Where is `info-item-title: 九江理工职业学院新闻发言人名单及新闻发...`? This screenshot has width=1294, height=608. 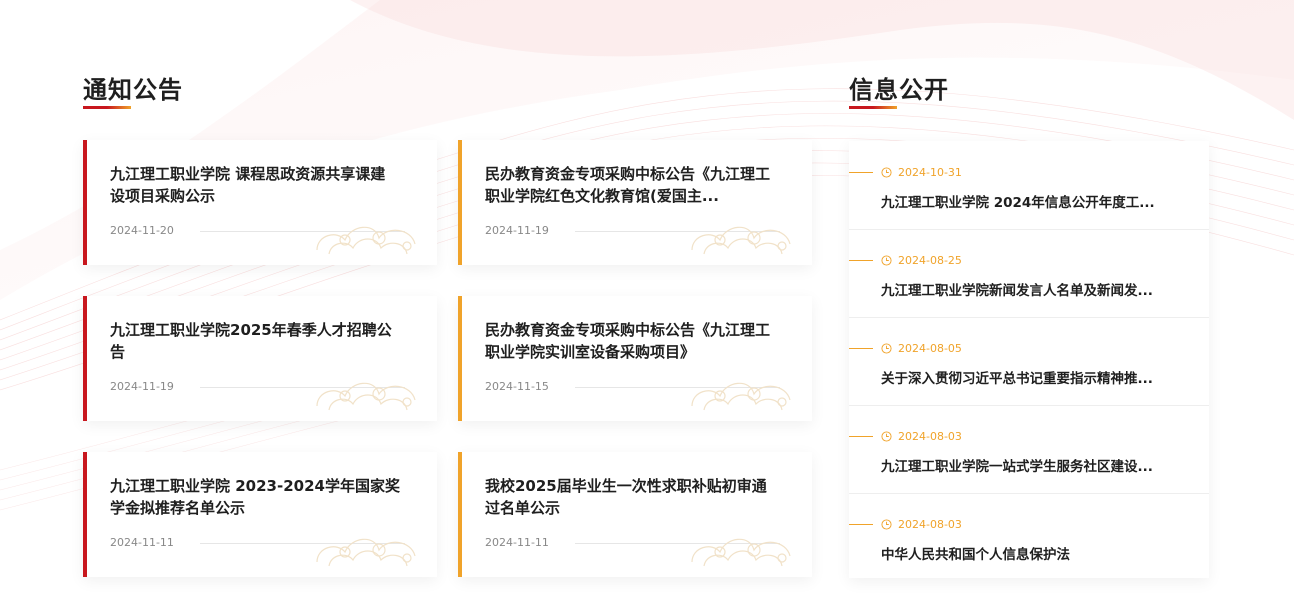
info-item-title: 九江理工职业学院新闻发言人名单及新闻发... is located at coordinates (1031, 289).